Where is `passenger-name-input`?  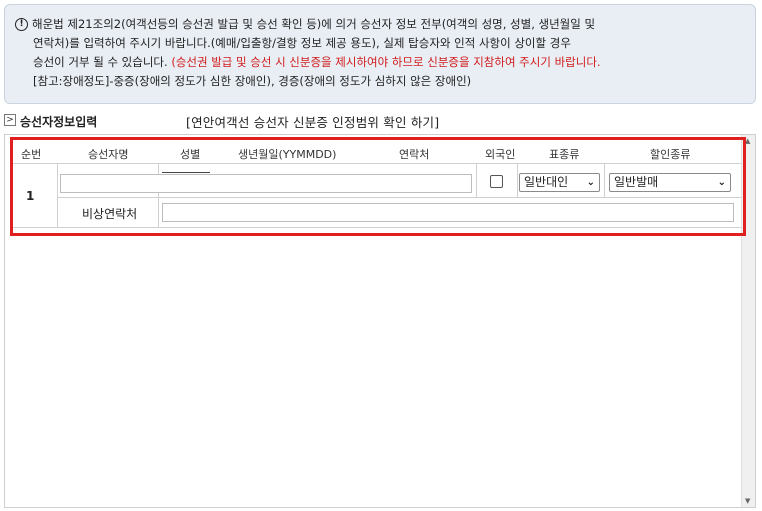 passenger-name-input is located at coordinates (266, 183).